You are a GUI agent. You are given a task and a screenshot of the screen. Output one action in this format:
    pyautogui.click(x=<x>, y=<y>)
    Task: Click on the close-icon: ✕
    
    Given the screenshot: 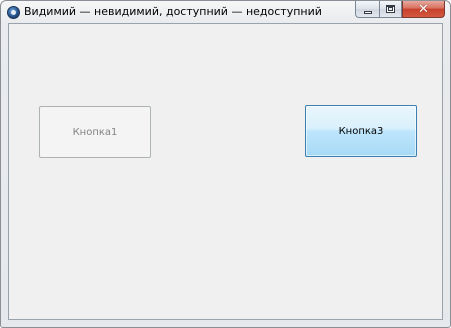 What is the action you would take?
    pyautogui.click(x=423, y=9)
    